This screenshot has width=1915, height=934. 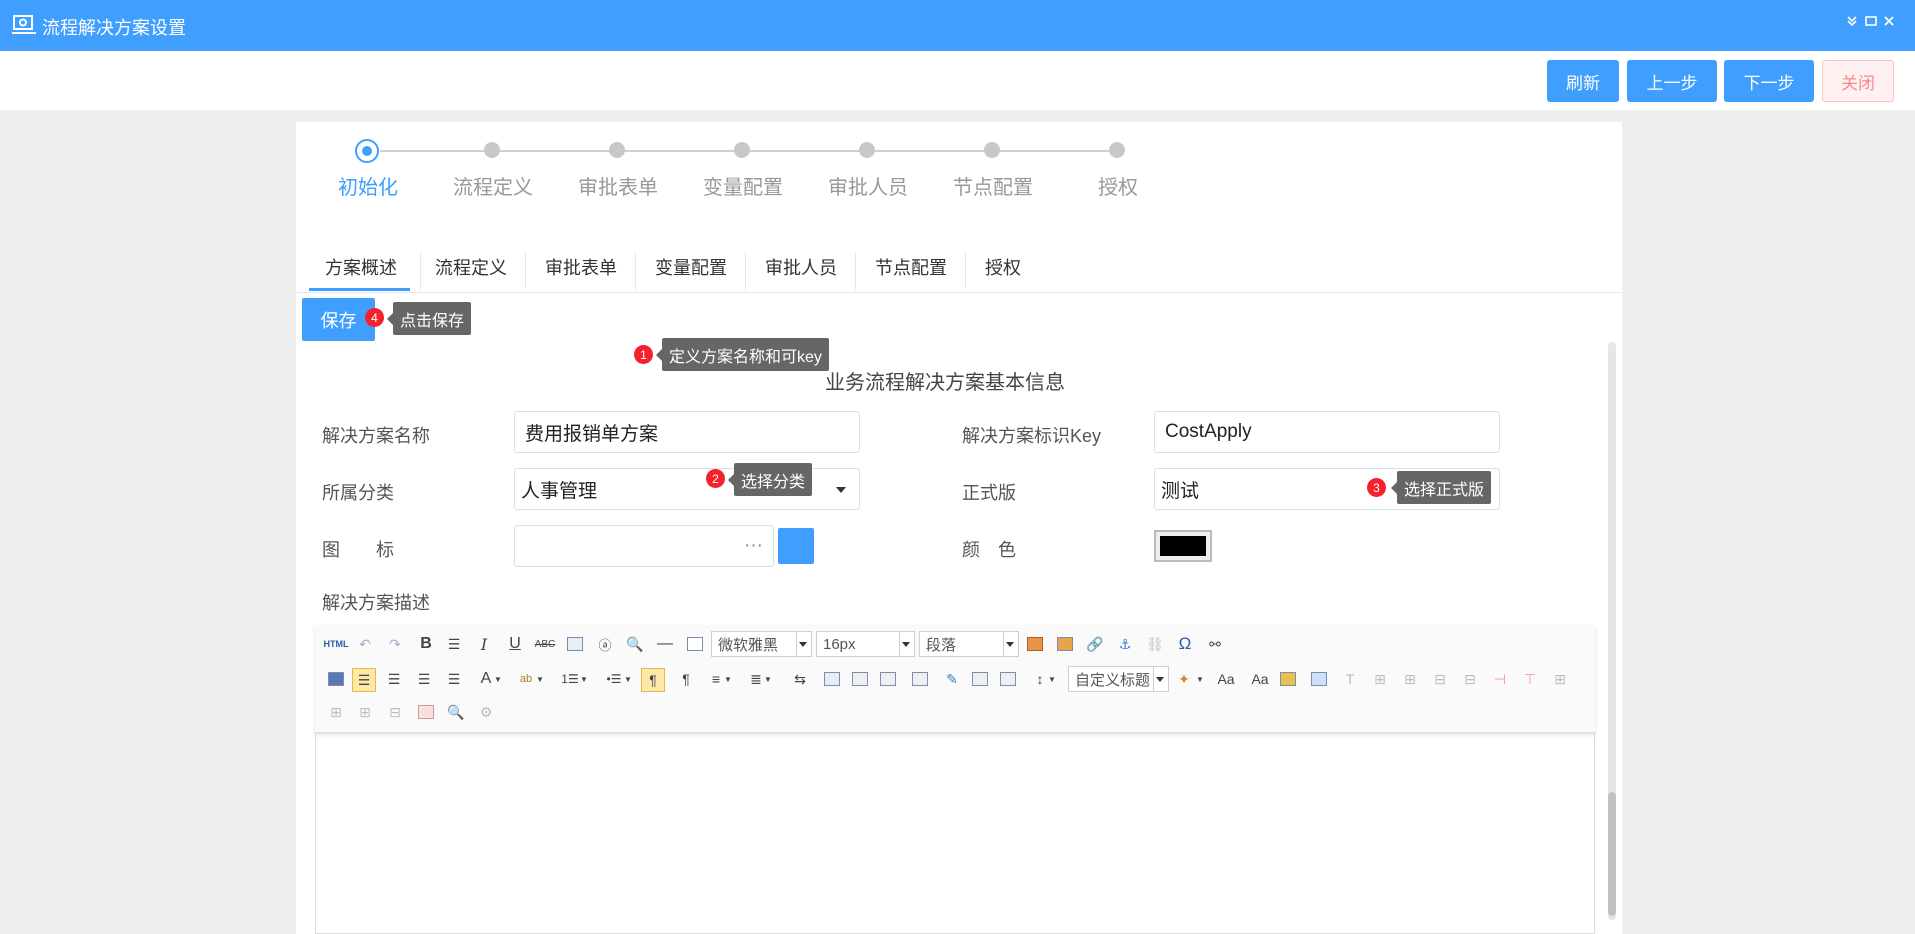 I want to click on step-dot-auth, so click(x=1117, y=150).